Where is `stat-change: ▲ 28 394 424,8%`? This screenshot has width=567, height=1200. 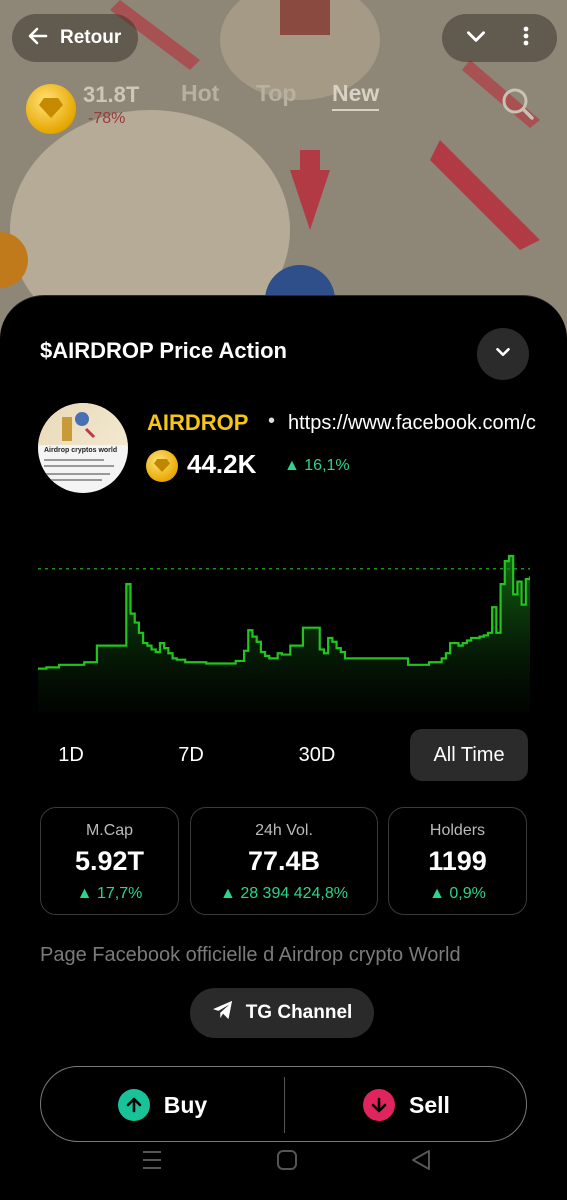
stat-change: ▲ 28 394 424,8% is located at coordinates (284, 893).